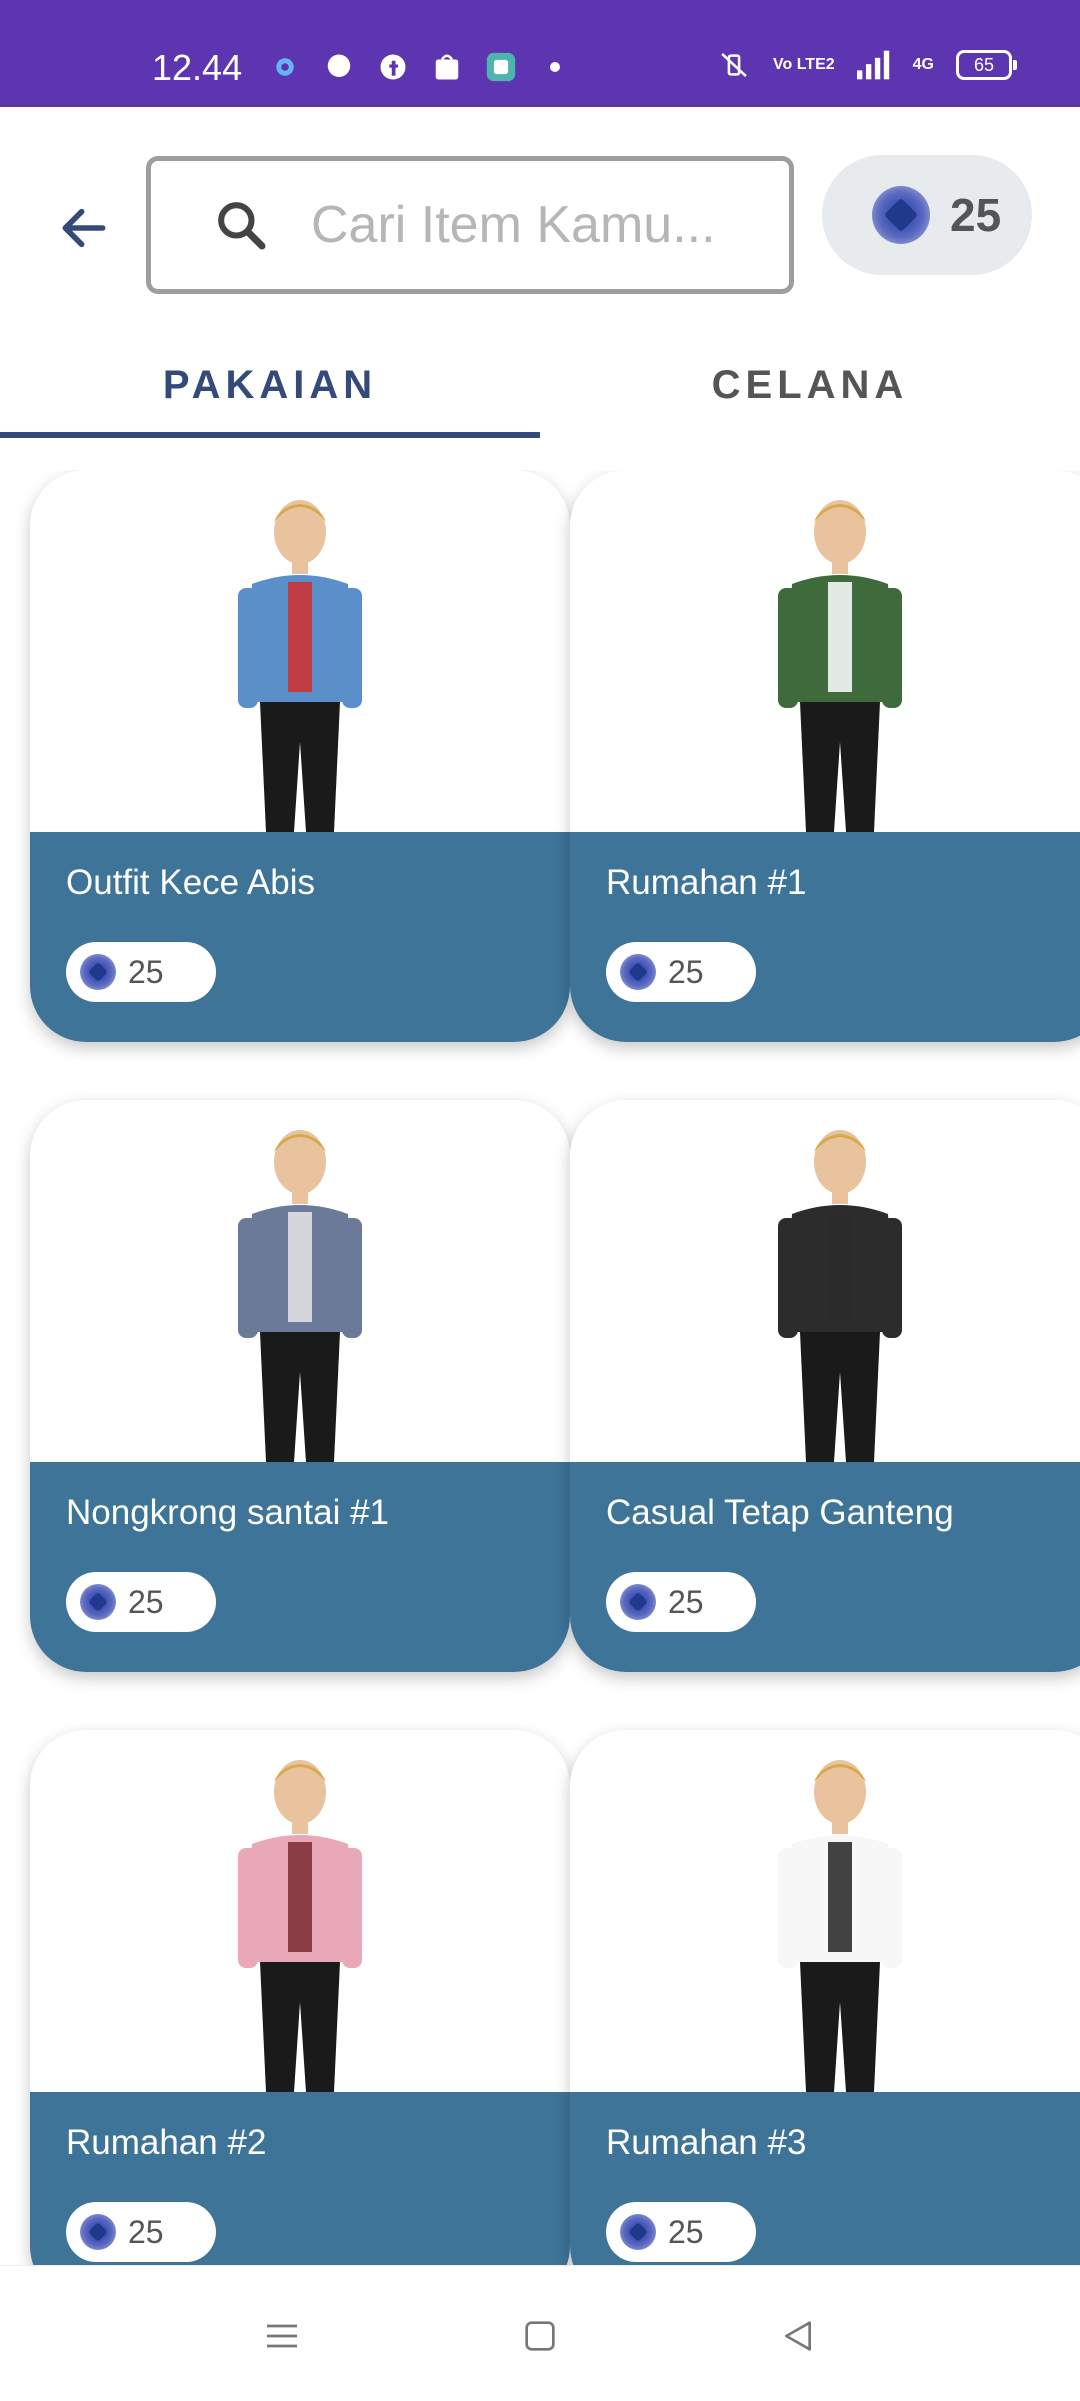  I want to click on product-card: Rumahan #1 25, so click(825, 756).